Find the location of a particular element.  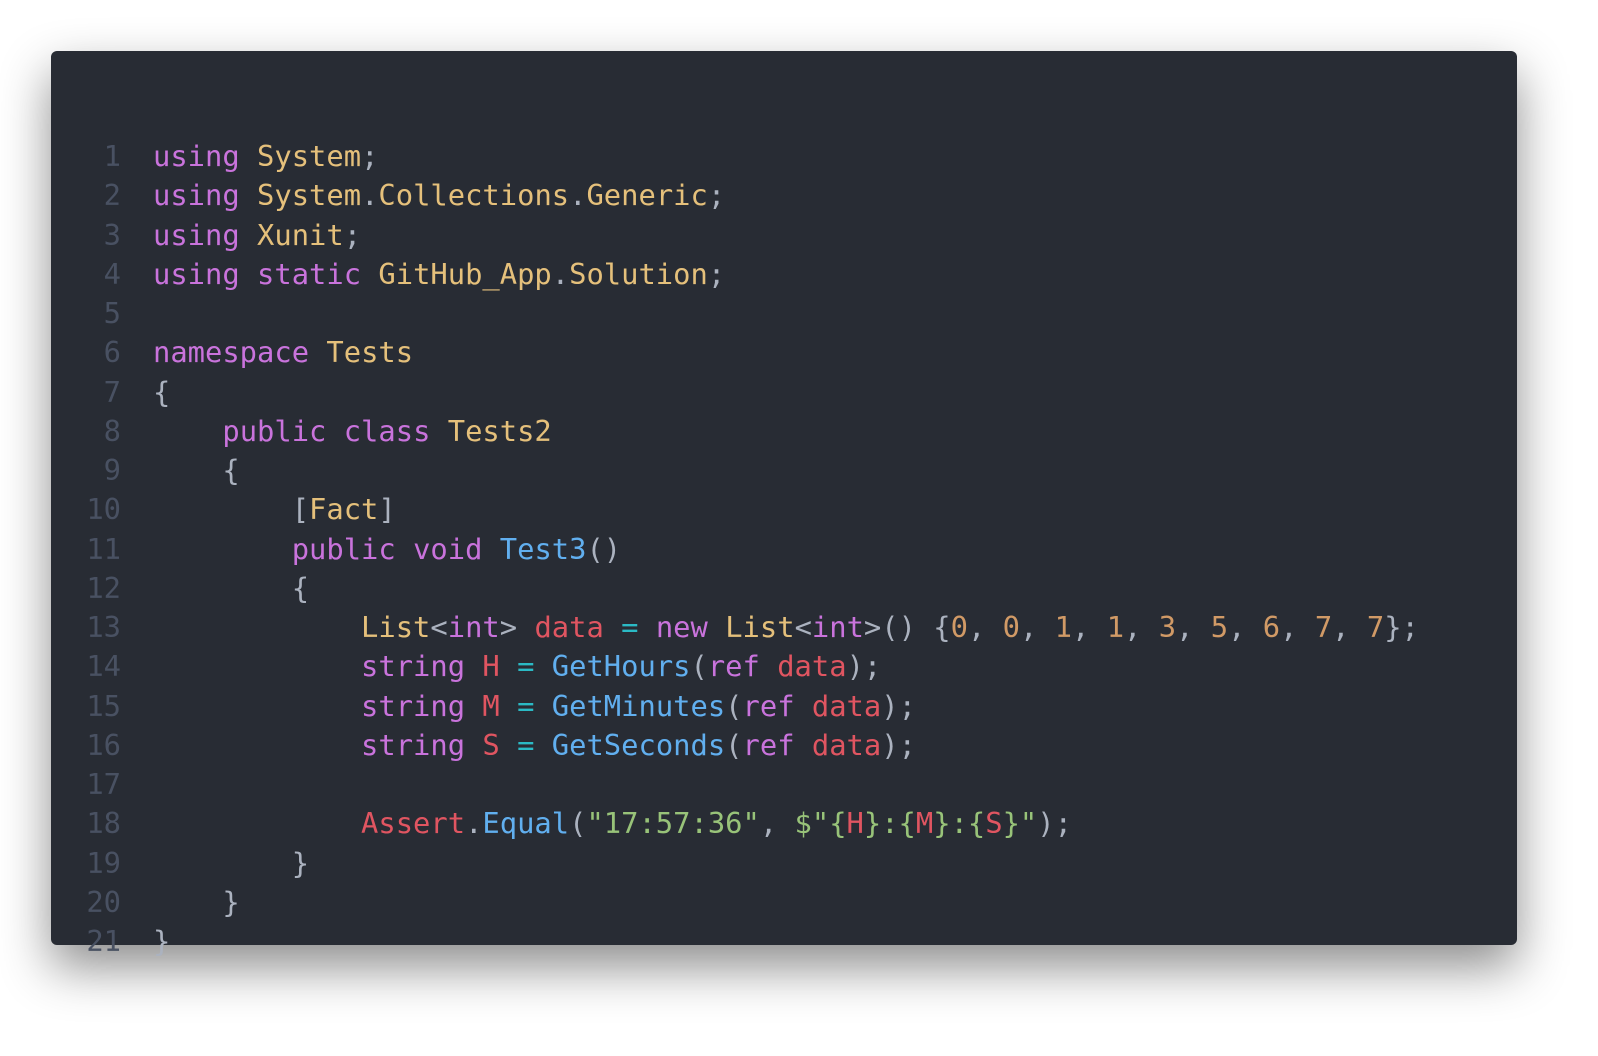

line-source: using static GitHub_App.Solution; is located at coordinates (439, 274).